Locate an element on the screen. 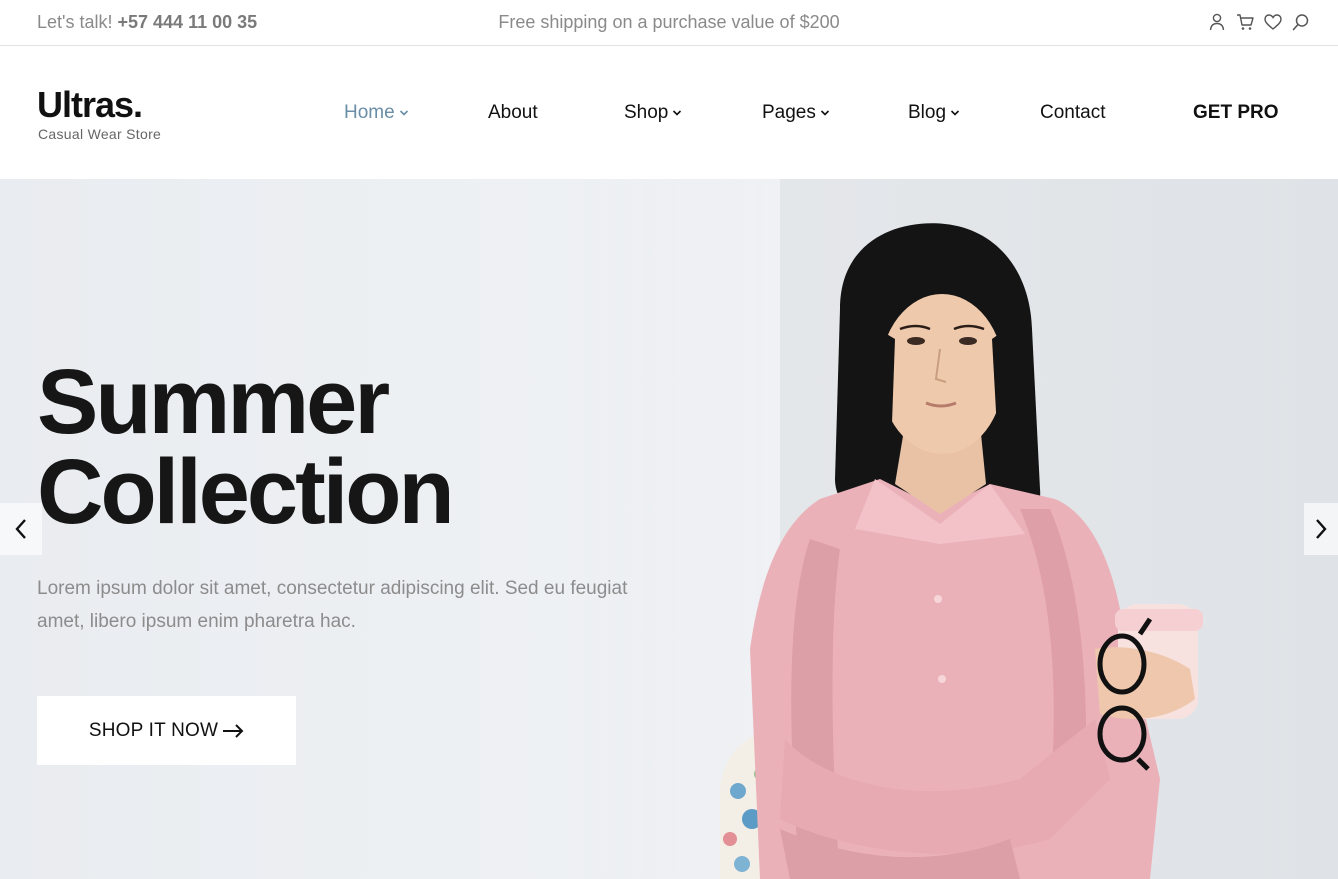 Image resolution: width=1338 pixels, height=879 pixels. nav-pages: Pages is located at coordinates (796, 113).